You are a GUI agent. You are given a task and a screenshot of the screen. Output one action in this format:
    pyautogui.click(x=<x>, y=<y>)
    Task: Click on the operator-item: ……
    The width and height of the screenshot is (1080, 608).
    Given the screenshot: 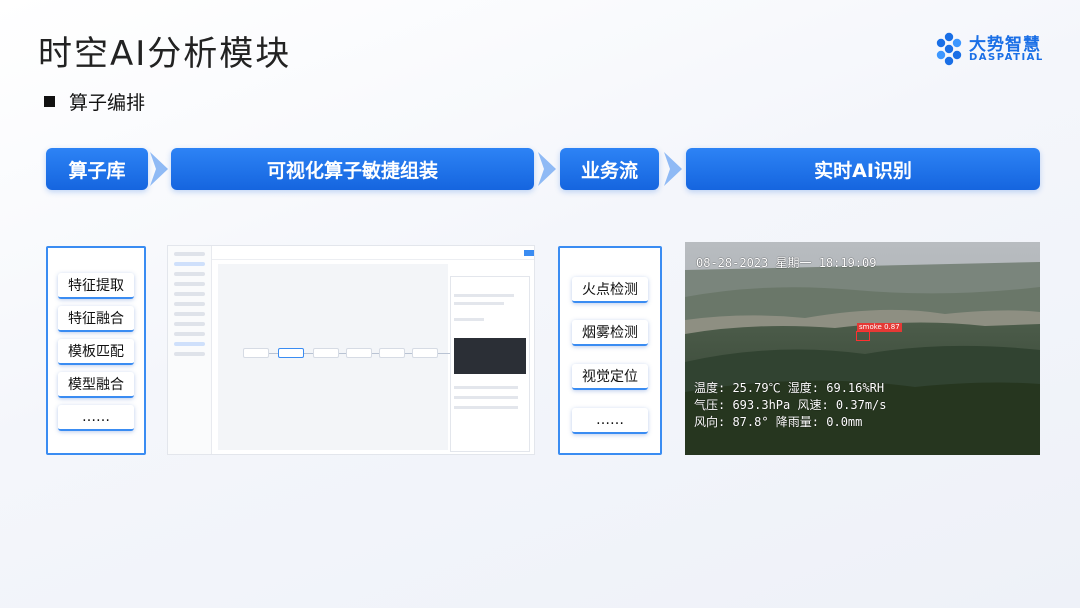 What is the action you would take?
    pyautogui.click(x=96, y=418)
    